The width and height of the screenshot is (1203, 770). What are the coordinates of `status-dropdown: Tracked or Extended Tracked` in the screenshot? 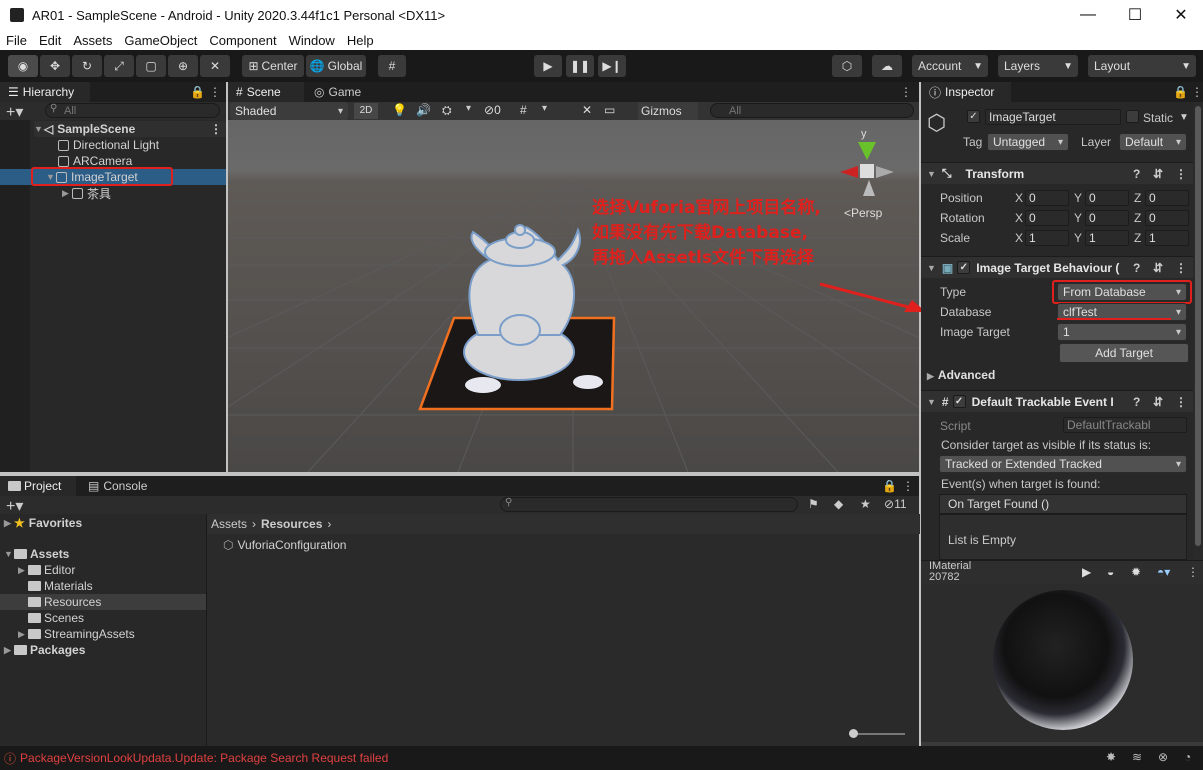 It's located at (1063, 464).